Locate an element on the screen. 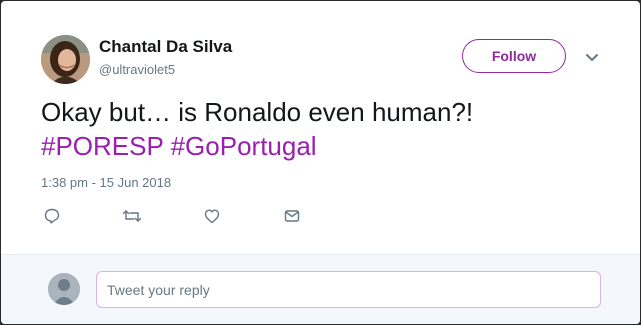 The image size is (641, 325). user-avatar is located at coordinates (65, 59).